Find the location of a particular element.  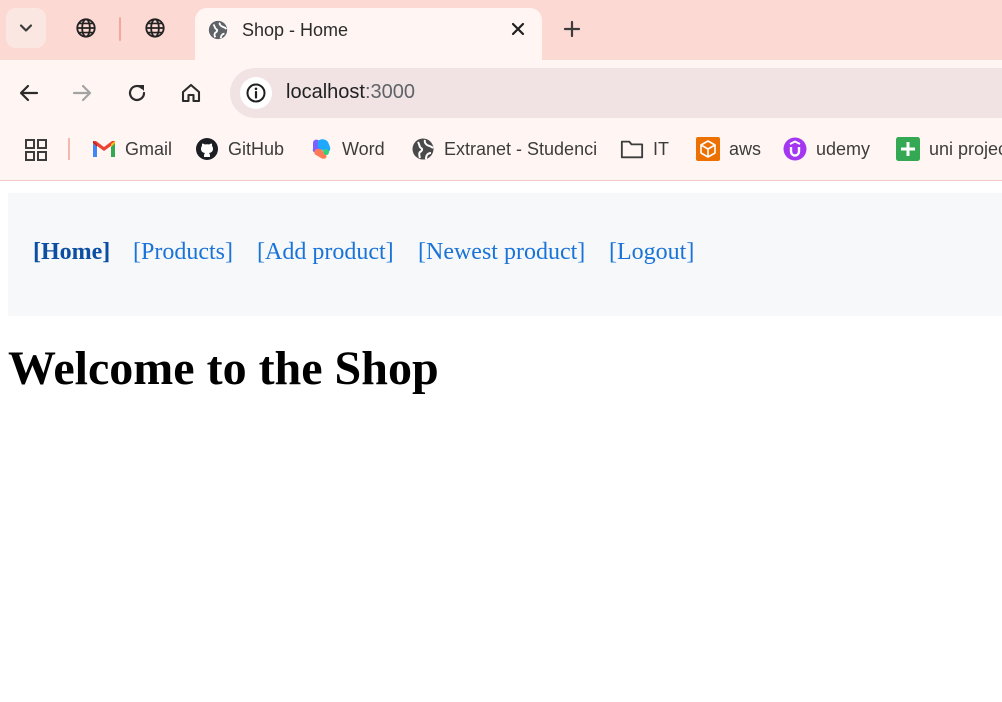

nav-link-products: [Products] is located at coordinates (183, 252).